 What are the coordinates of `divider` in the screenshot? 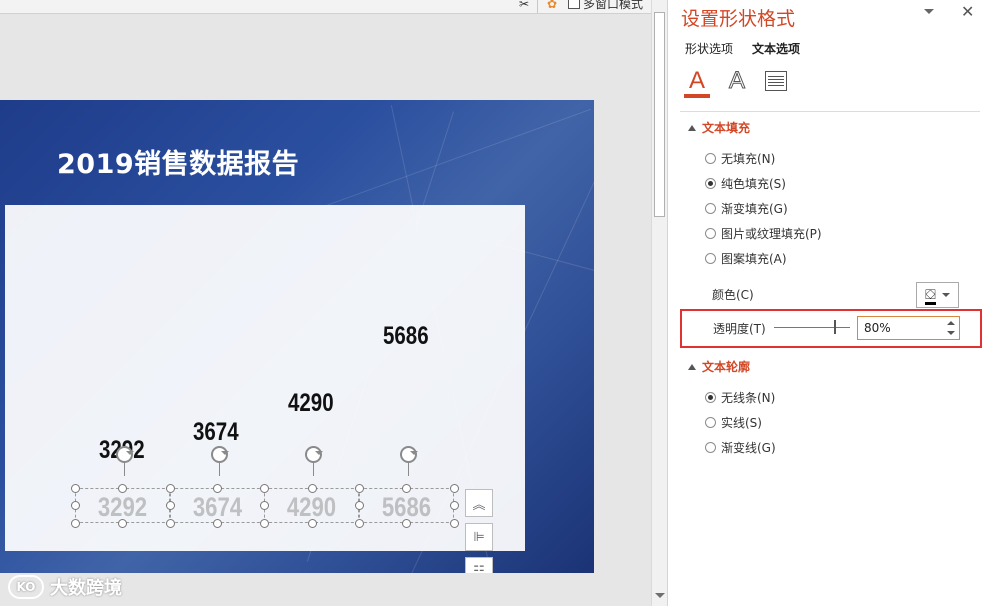 It's located at (830, 111).